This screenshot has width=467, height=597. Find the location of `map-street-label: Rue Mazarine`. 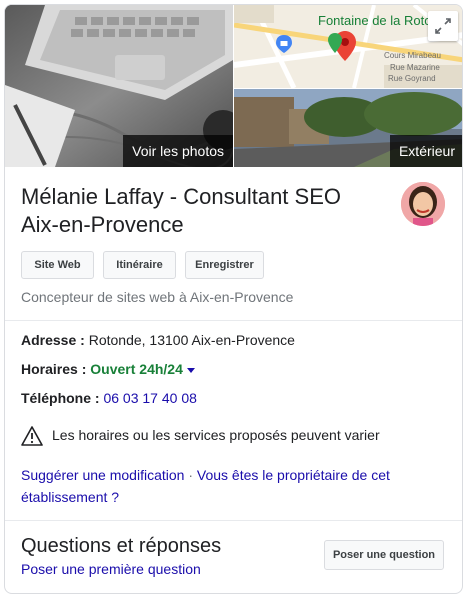

map-street-label: Rue Mazarine is located at coordinates (415, 67).